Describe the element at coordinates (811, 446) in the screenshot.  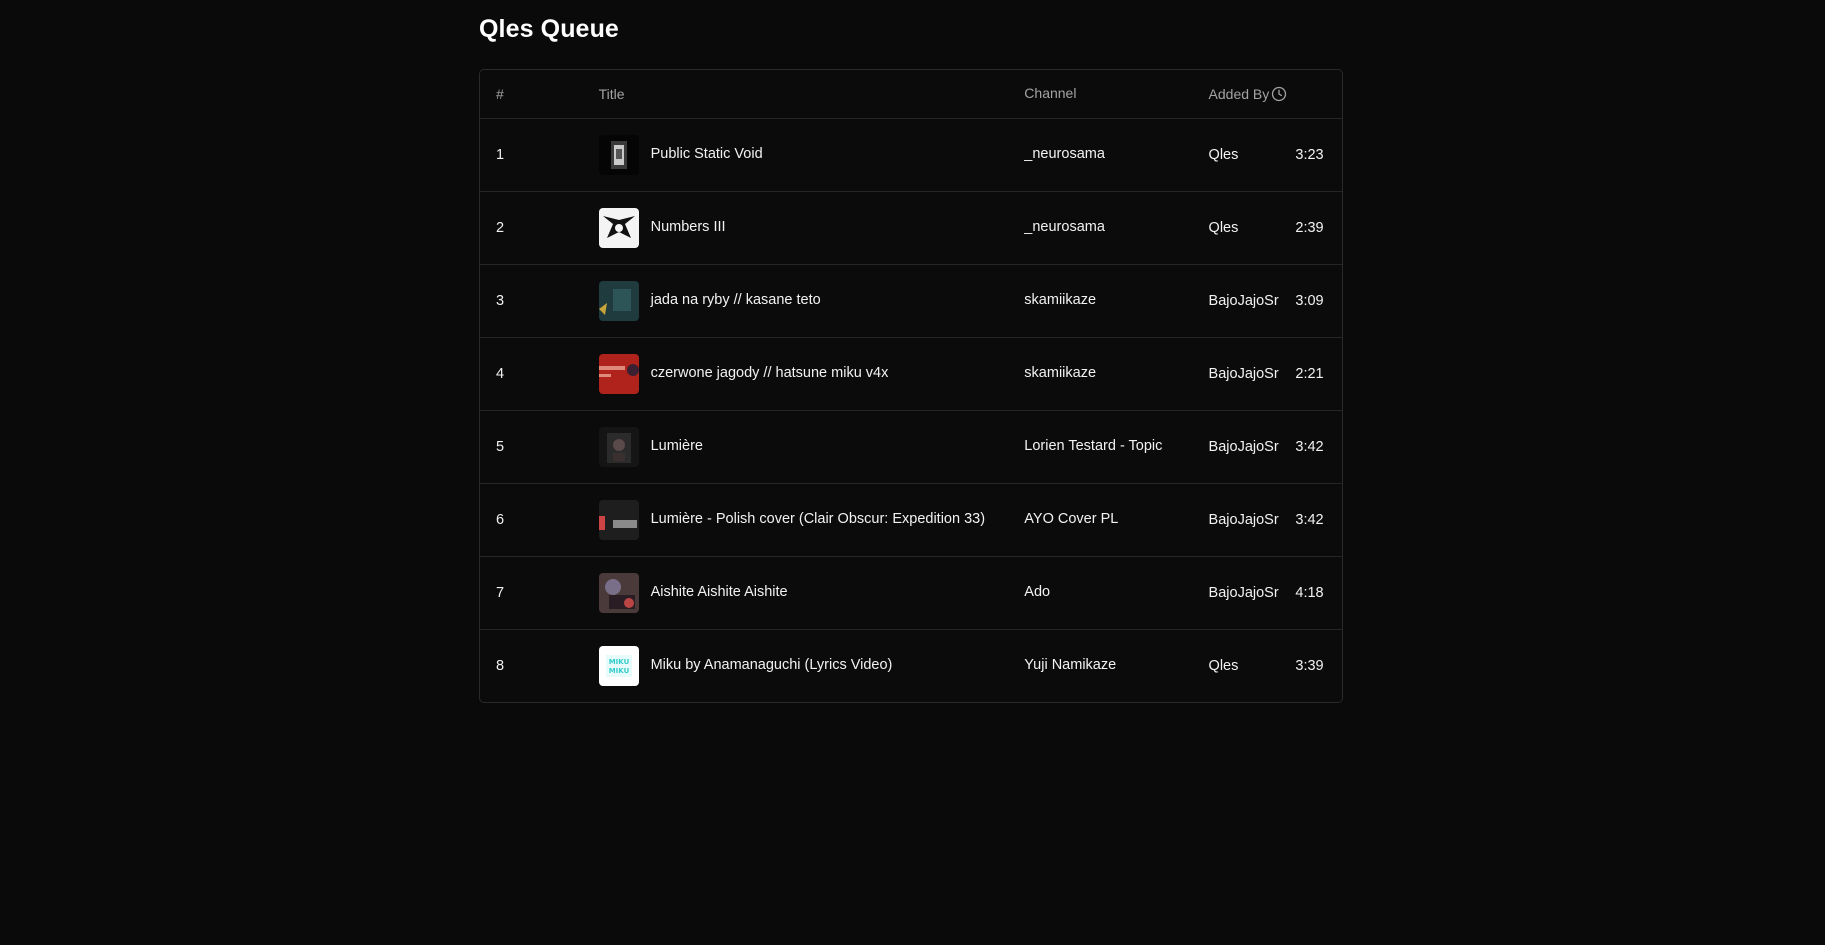
I see `track-title-cell: Lumière` at that location.